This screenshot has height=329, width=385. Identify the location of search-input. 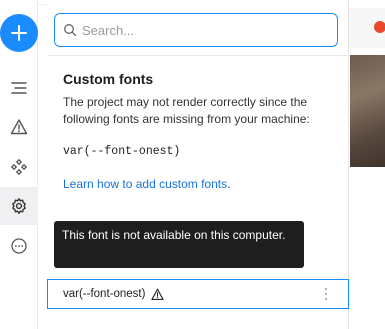
(202, 30).